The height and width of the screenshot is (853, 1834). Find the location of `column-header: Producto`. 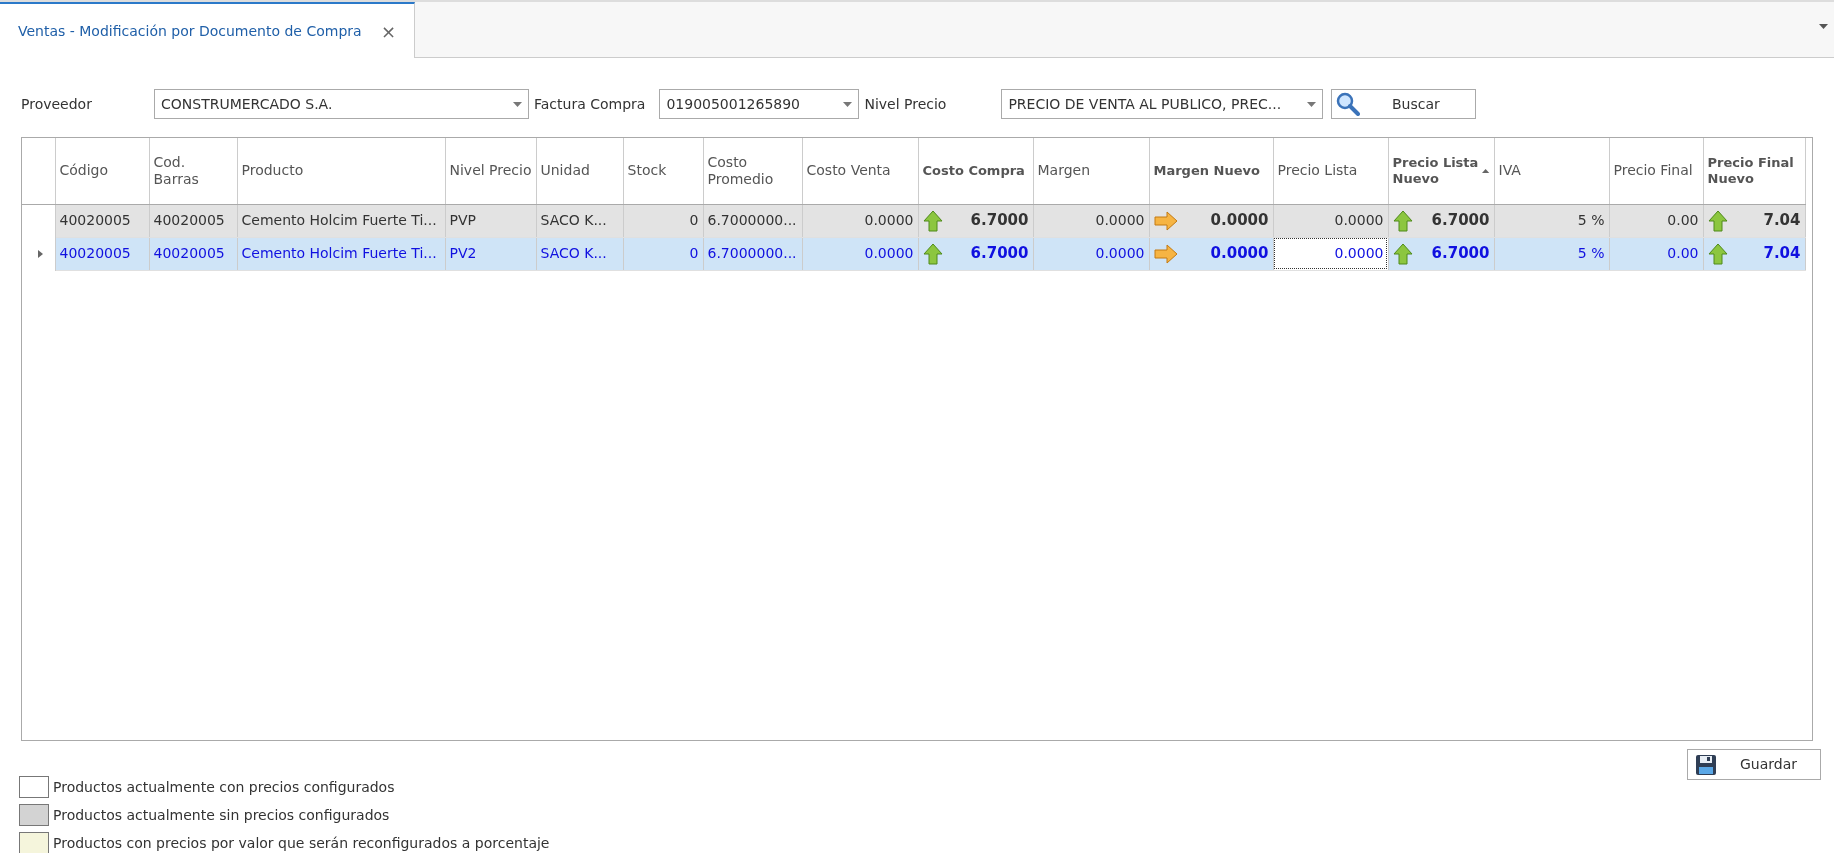

column-header: Producto is located at coordinates (341, 171).